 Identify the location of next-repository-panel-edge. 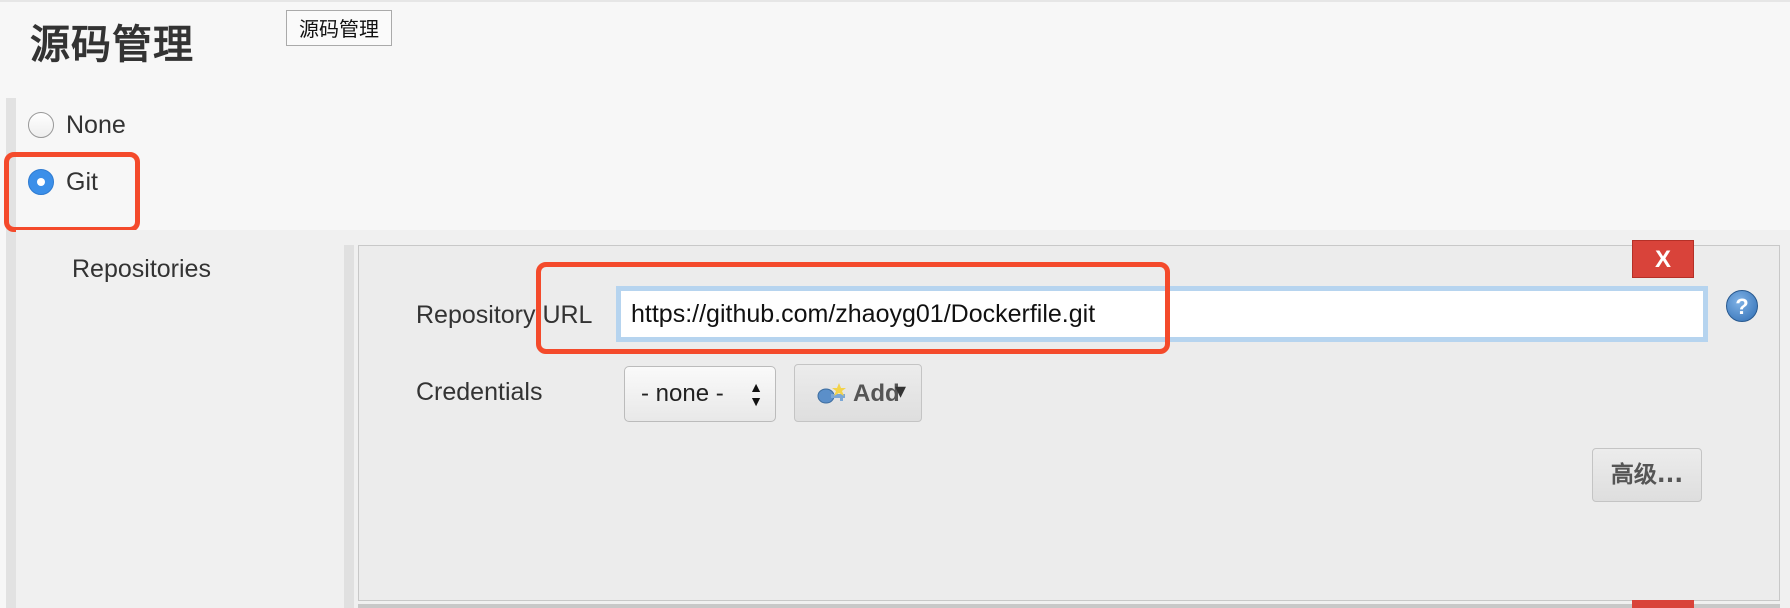
(1069, 606).